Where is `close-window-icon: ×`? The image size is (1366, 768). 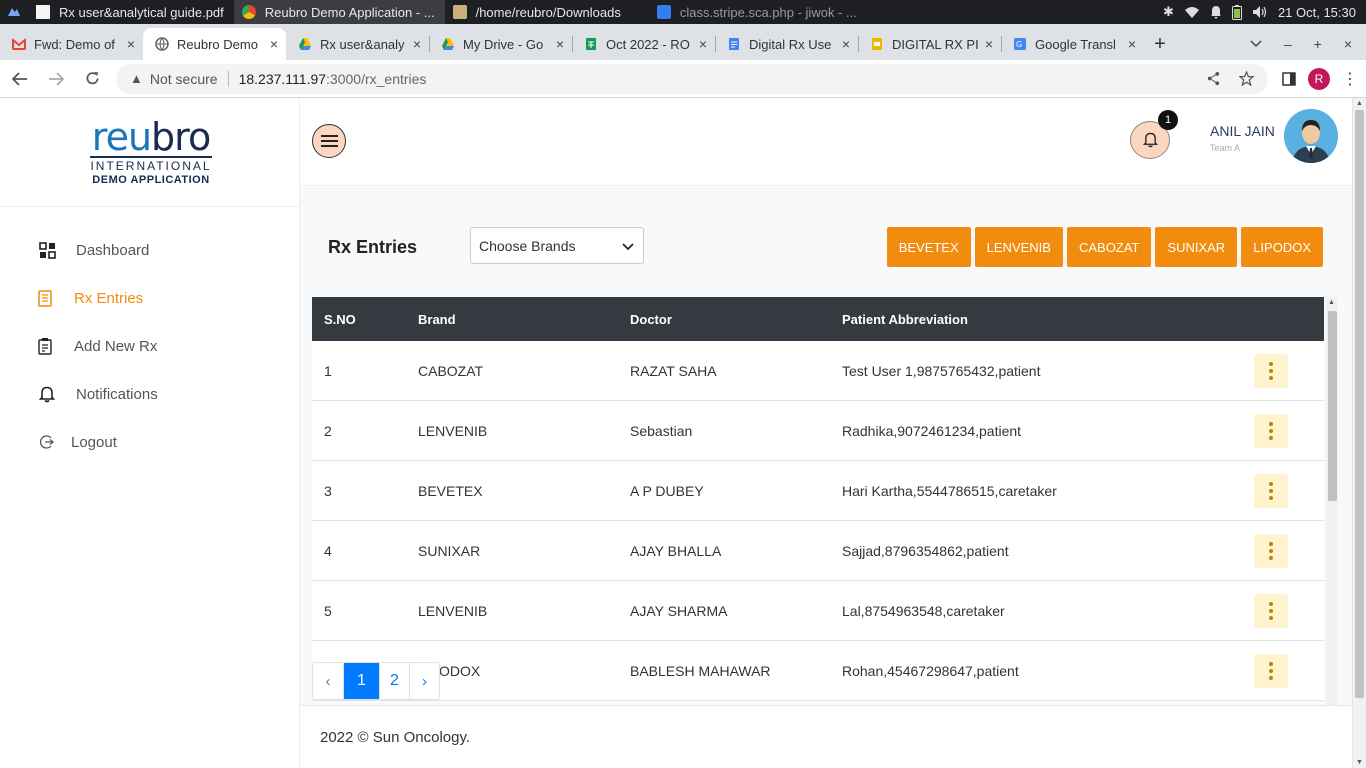 close-window-icon: × is located at coordinates (1348, 44).